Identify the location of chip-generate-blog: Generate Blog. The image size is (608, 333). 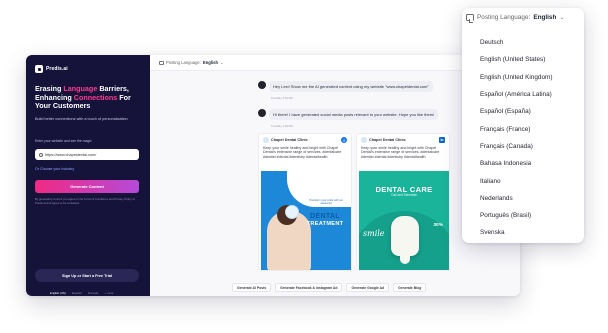
(410, 287).